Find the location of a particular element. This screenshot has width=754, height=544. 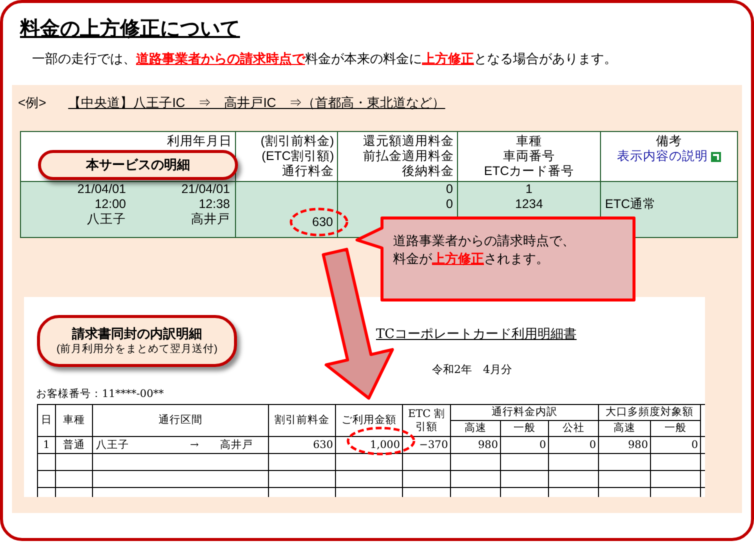

example-label: <例> is located at coordinates (32, 103).